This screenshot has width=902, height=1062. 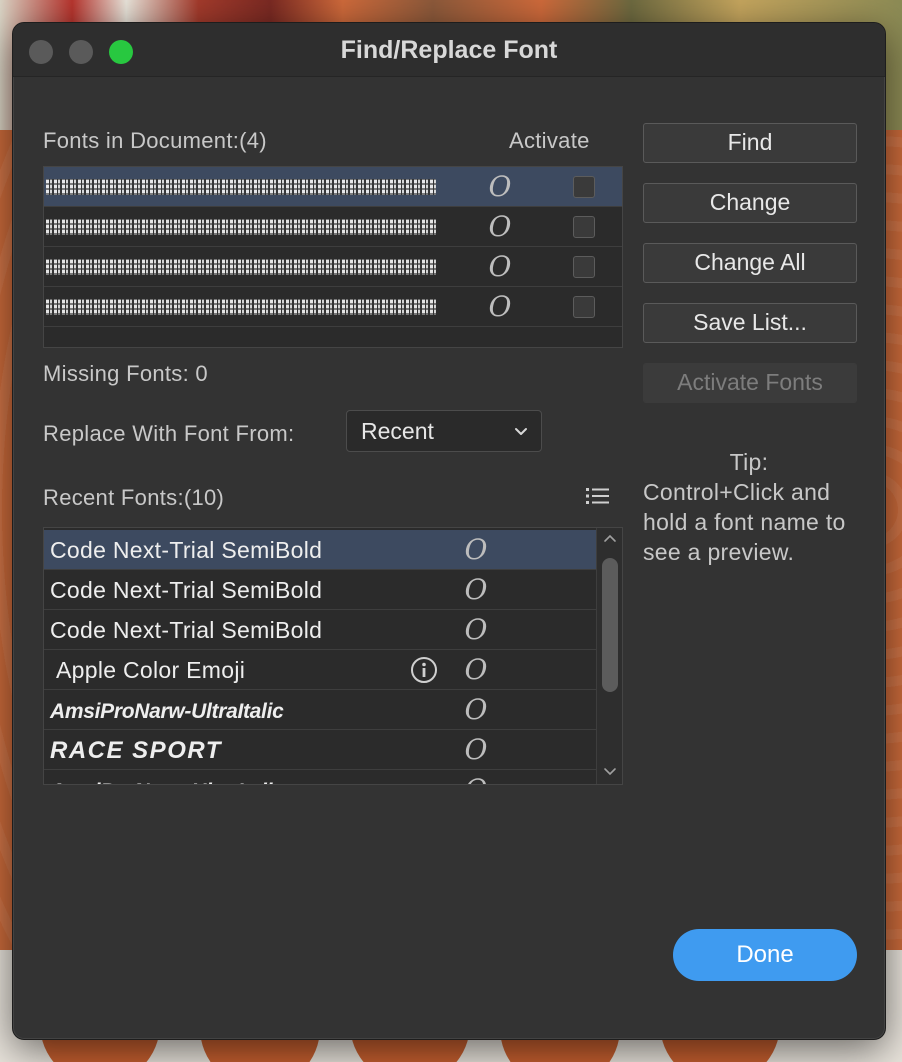 What do you see at coordinates (320, 670) in the screenshot?
I see `recent-font-row: Apple Color Emoji O` at bounding box center [320, 670].